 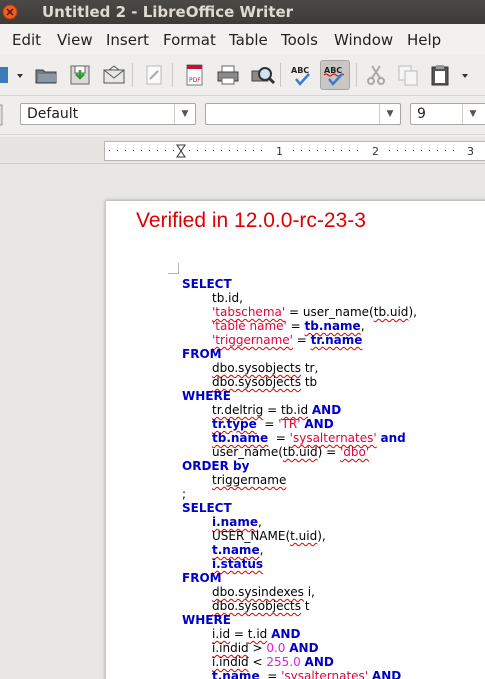 I want to click on spelling-icon: ABC, so click(x=302, y=75).